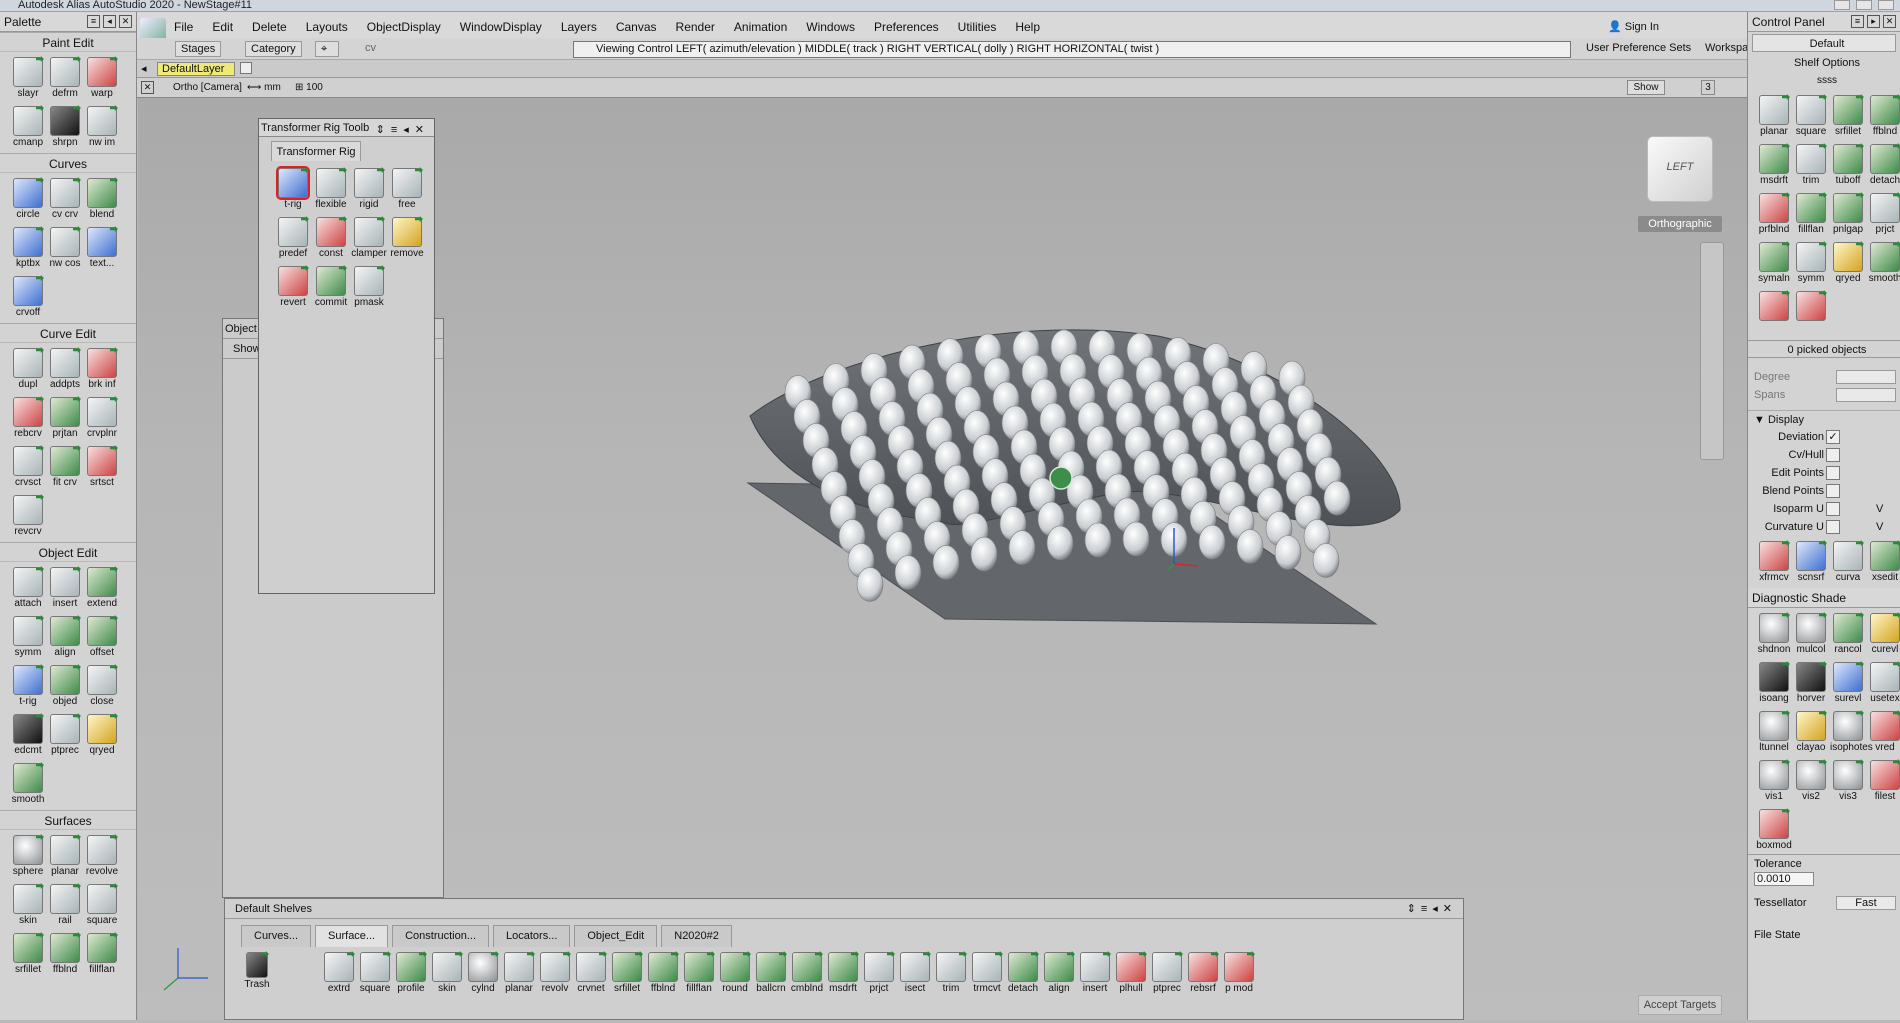 Image resolution: width=1900 pixels, height=1023 pixels. I want to click on vred-tool-button: vred, so click(1883, 732).